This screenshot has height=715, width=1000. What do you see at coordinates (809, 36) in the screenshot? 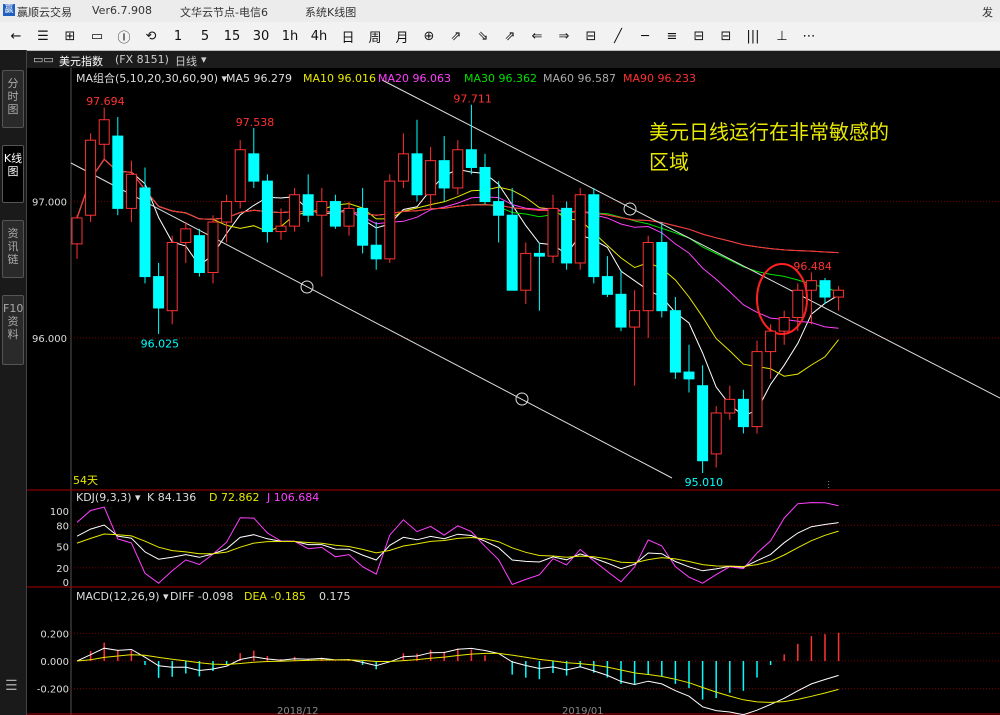
I see `toolbar-button-29: ⋯` at bounding box center [809, 36].